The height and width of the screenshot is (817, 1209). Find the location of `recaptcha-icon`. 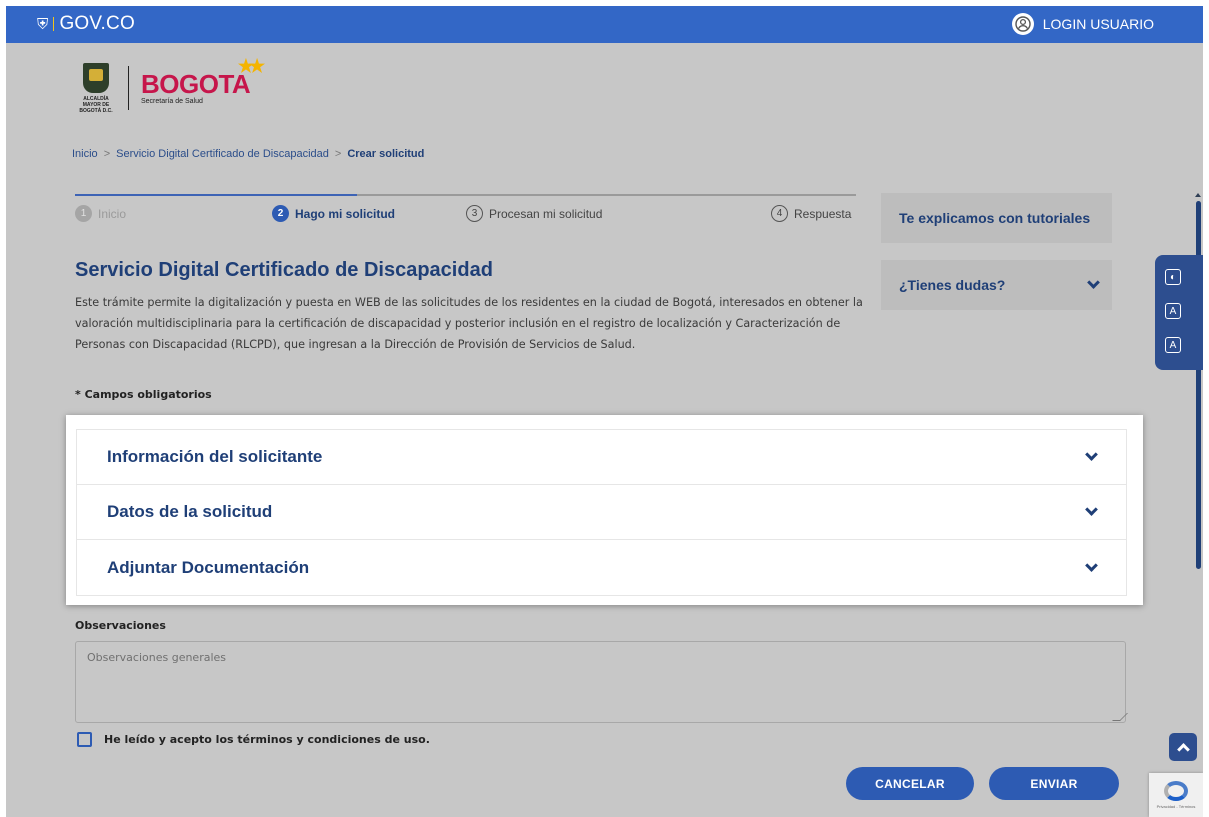

recaptcha-icon is located at coordinates (1176, 791).